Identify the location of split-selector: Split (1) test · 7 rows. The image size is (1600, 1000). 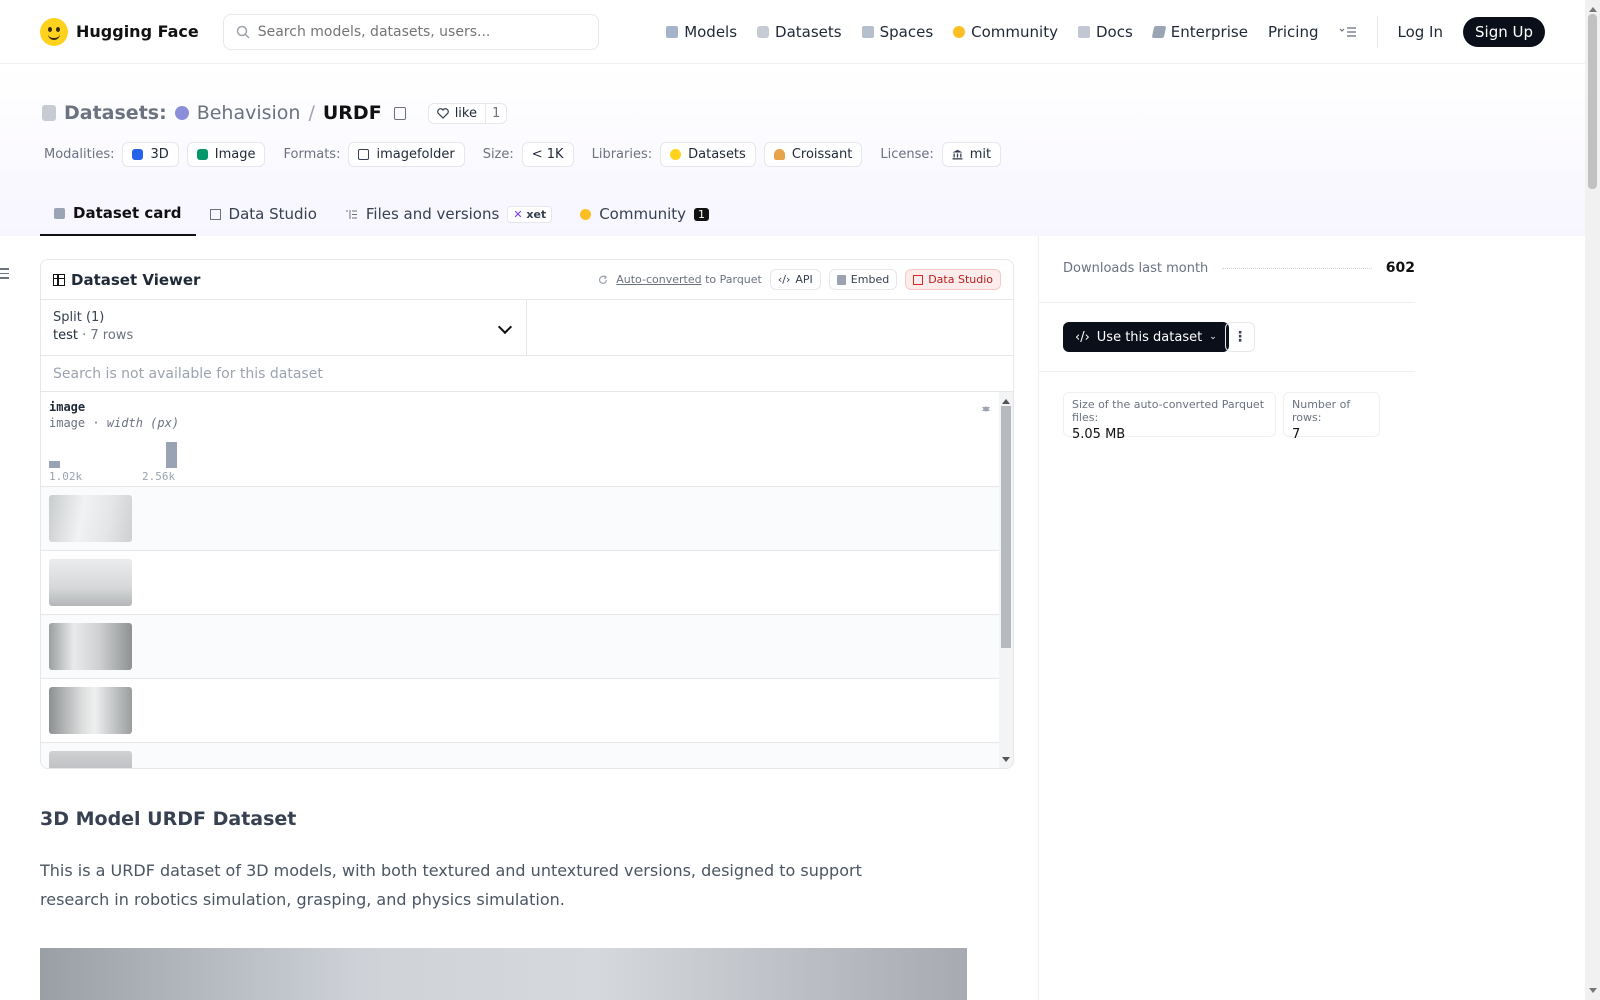
(284, 327).